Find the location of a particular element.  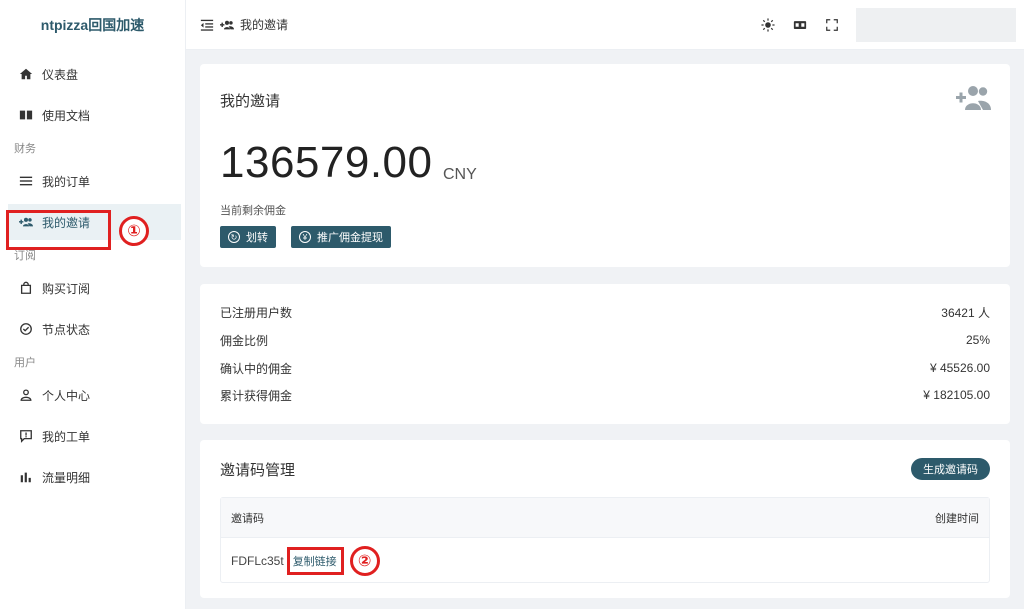

ticket-icon is located at coordinates (26, 436).